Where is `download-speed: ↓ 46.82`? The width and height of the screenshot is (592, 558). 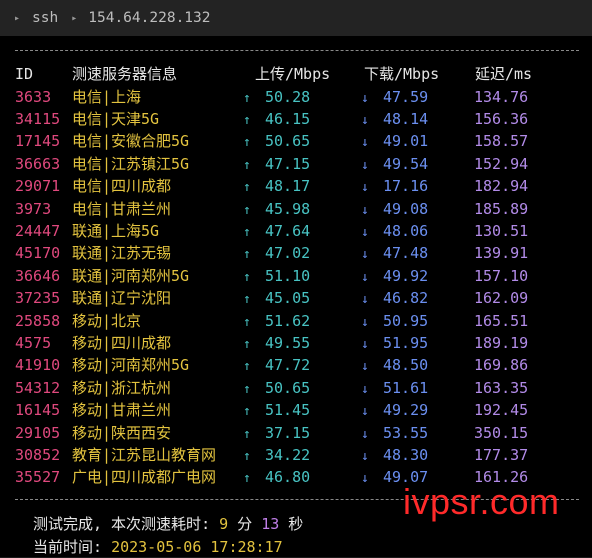
download-speed: ↓ 46.82 is located at coordinates (394, 299).